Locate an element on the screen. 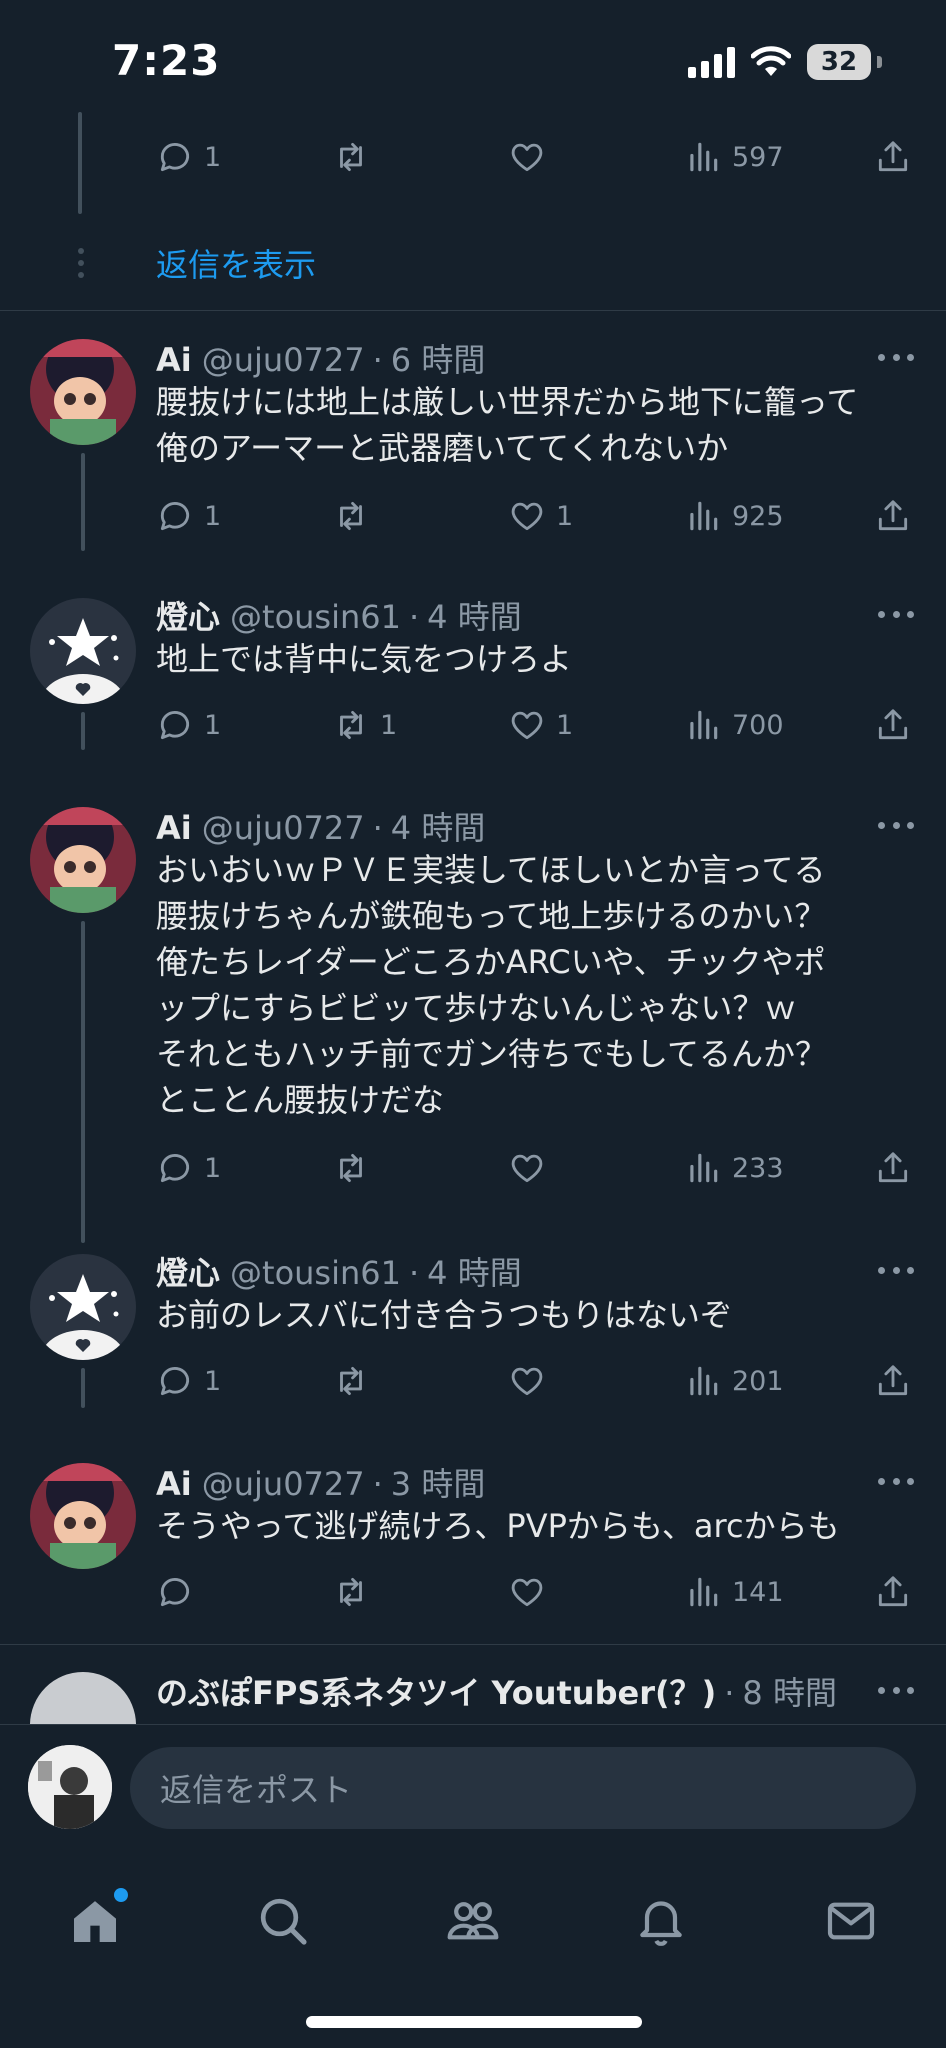  like-count: 1 is located at coordinates (565, 725).